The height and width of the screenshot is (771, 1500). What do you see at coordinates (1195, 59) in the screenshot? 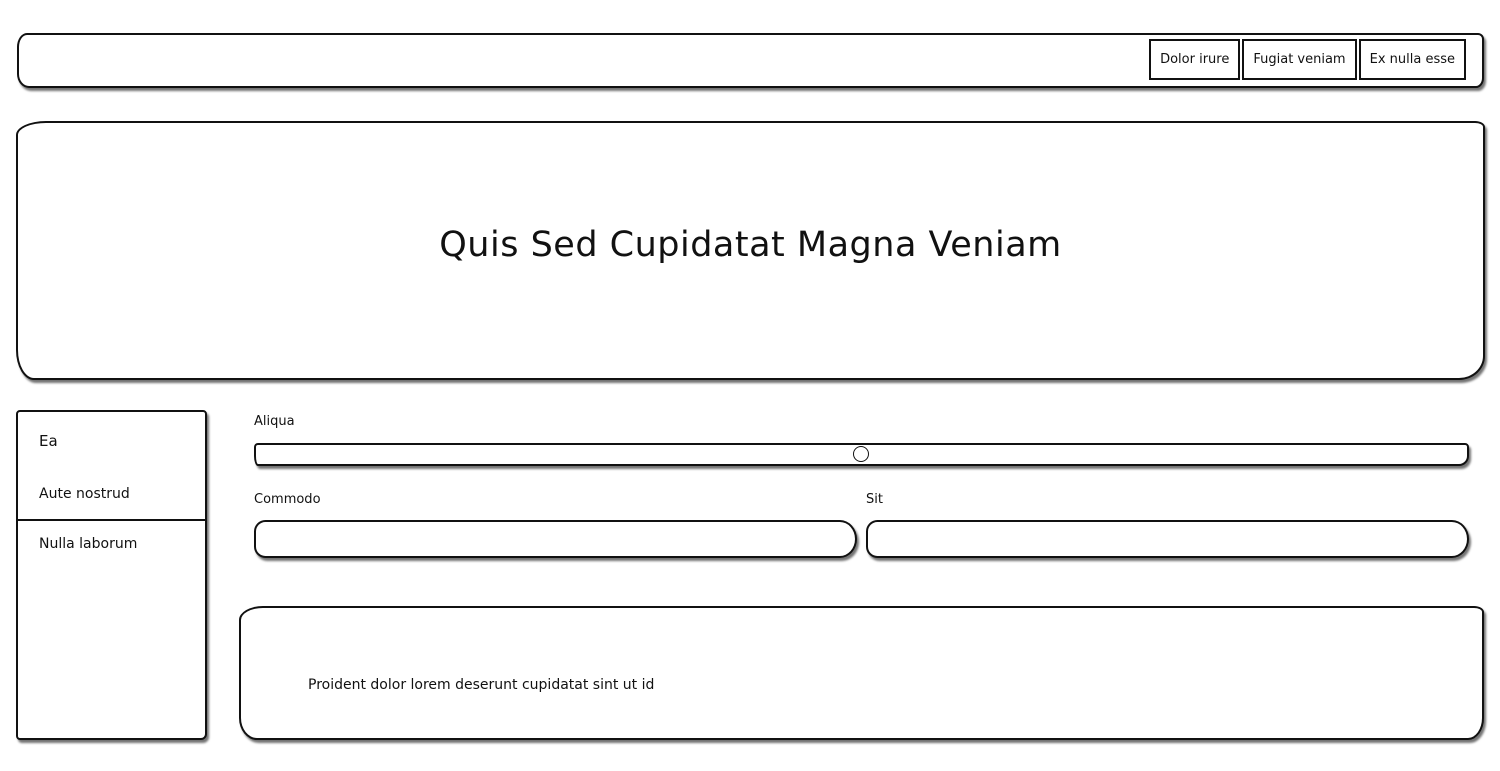
I see `nav-button-dolor-irure: Dolor irure` at bounding box center [1195, 59].